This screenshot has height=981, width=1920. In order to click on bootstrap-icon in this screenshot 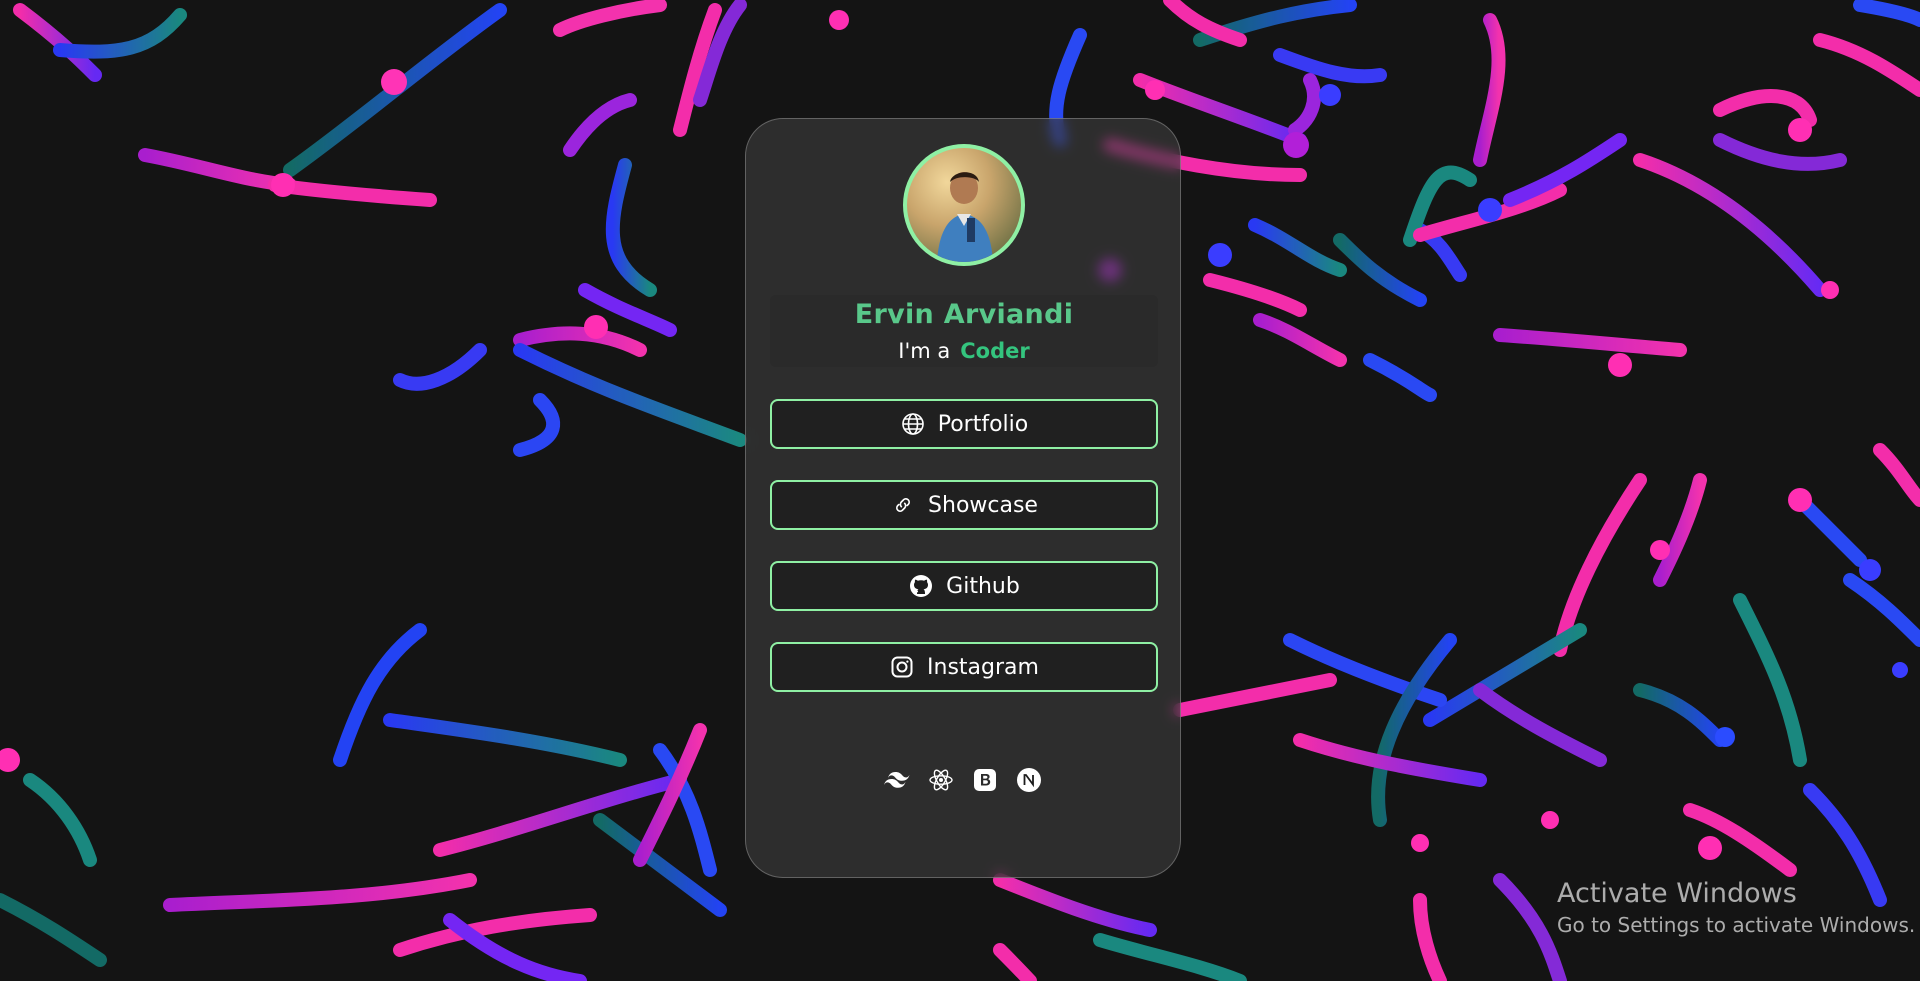, I will do `click(985, 780)`.